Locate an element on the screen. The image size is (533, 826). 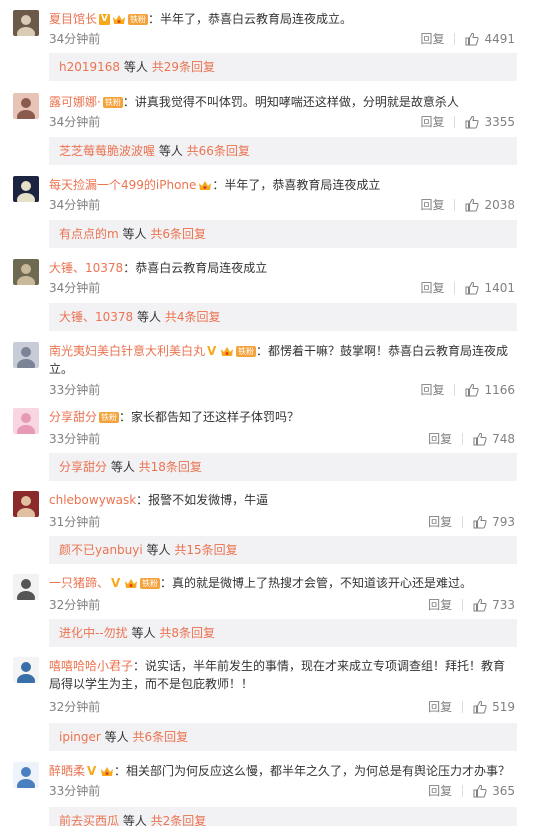
comment-content: 大锤、10378：恭喜白云教育局连夜成立 is located at coordinates (282, 268).